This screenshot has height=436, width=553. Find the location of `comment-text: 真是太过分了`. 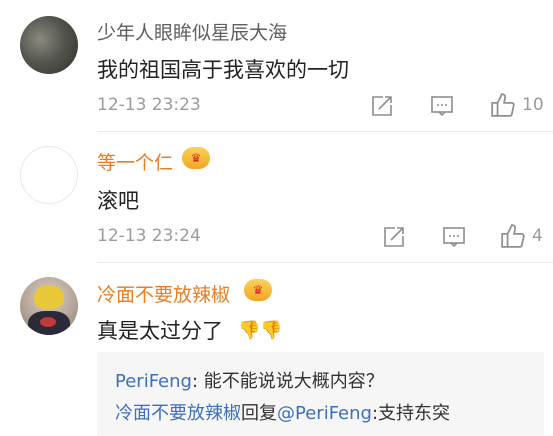

comment-text: 真是太过分了 is located at coordinates (160, 331).